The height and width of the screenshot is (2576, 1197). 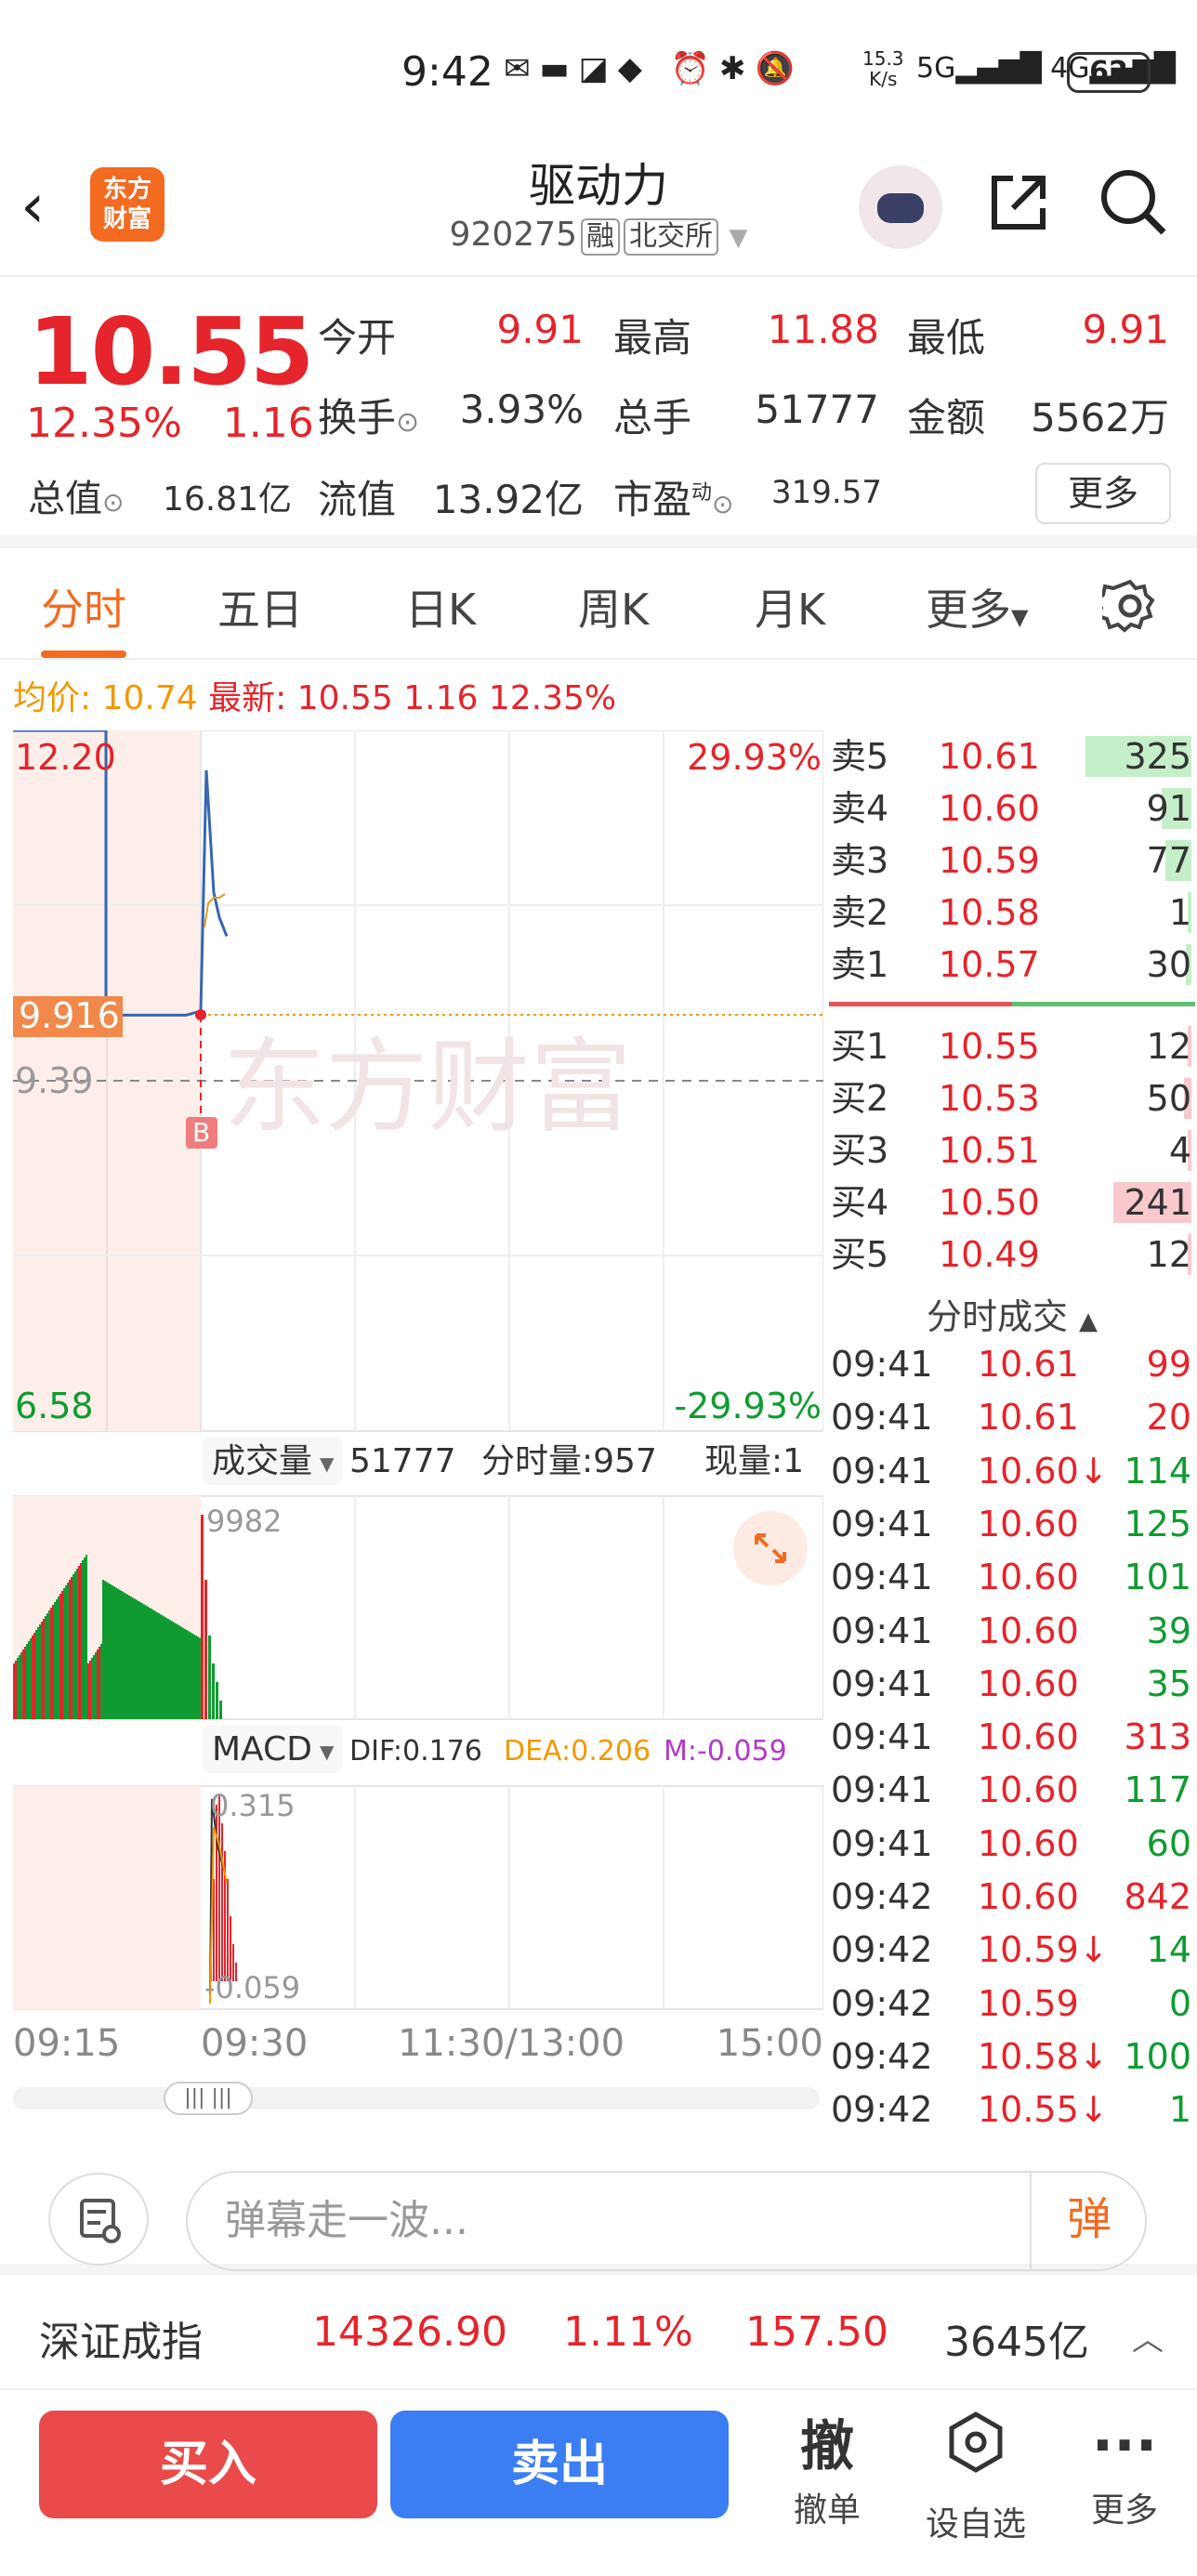 What do you see at coordinates (827, 2470) in the screenshot?
I see `cancel-order-button: 撤 撤单` at bounding box center [827, 2470].